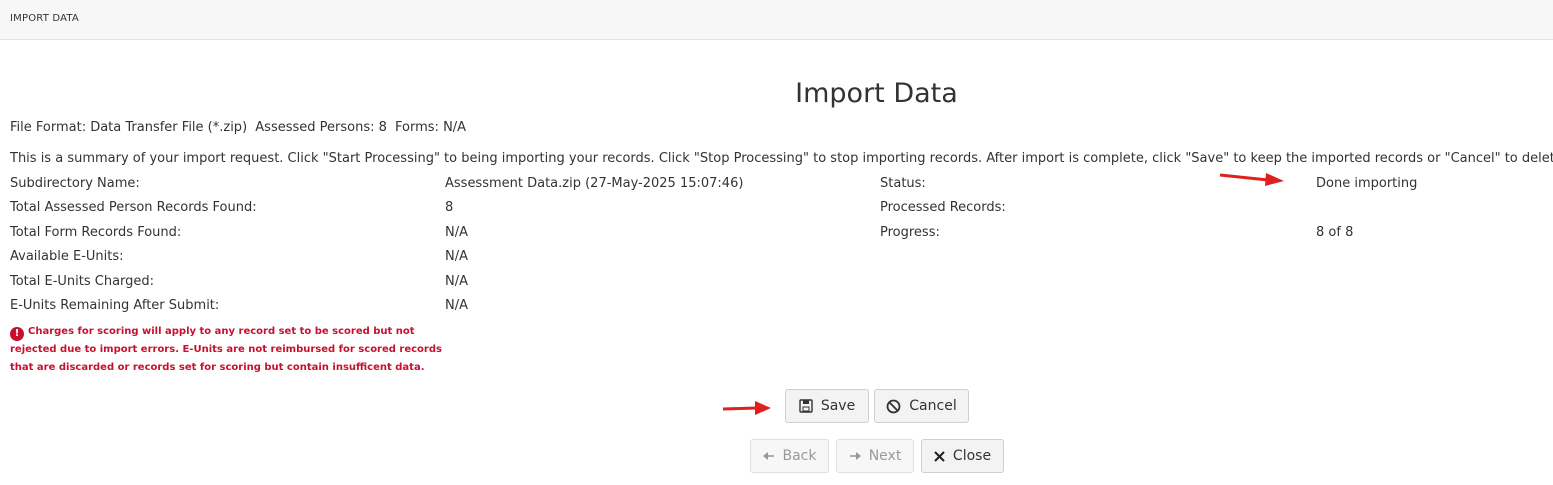 The width and height of the screenshot is (1553, 485). I want to click on ban-icon, so click(893, 406).